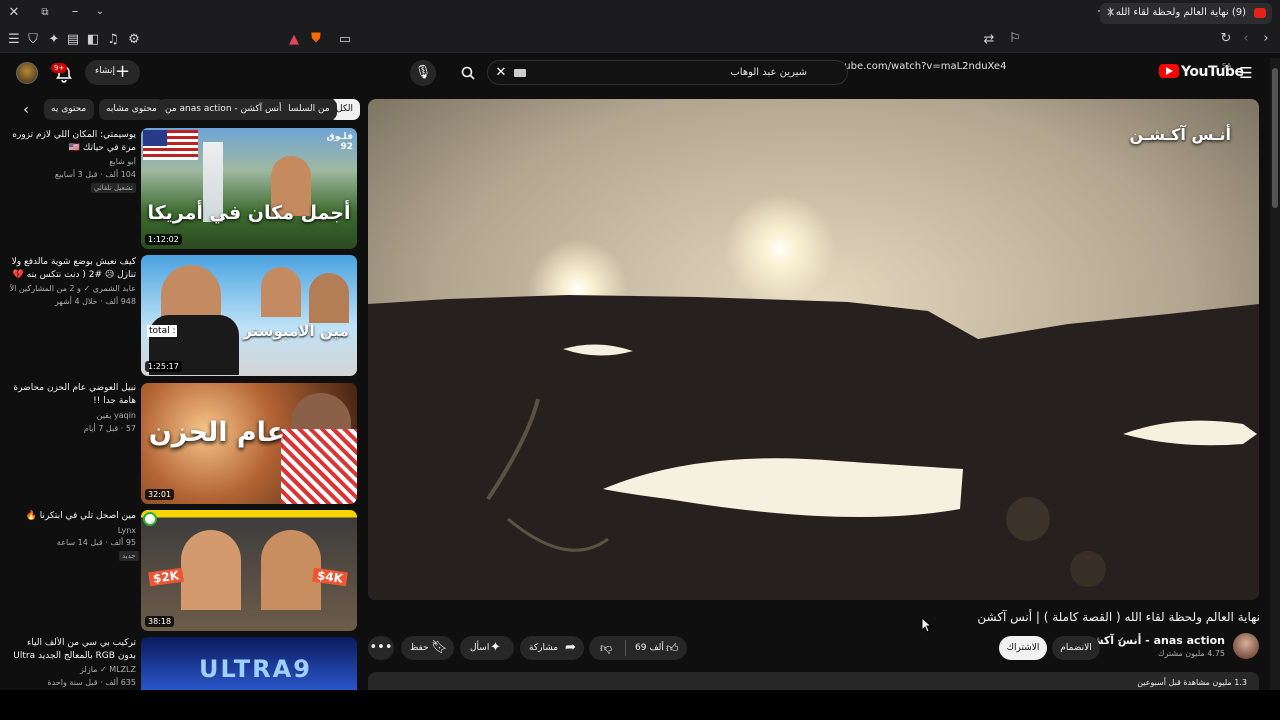  Describe the element at coordinates (69, 109) in the screenshot. I see `chip-more: محتوى يه` at that location.